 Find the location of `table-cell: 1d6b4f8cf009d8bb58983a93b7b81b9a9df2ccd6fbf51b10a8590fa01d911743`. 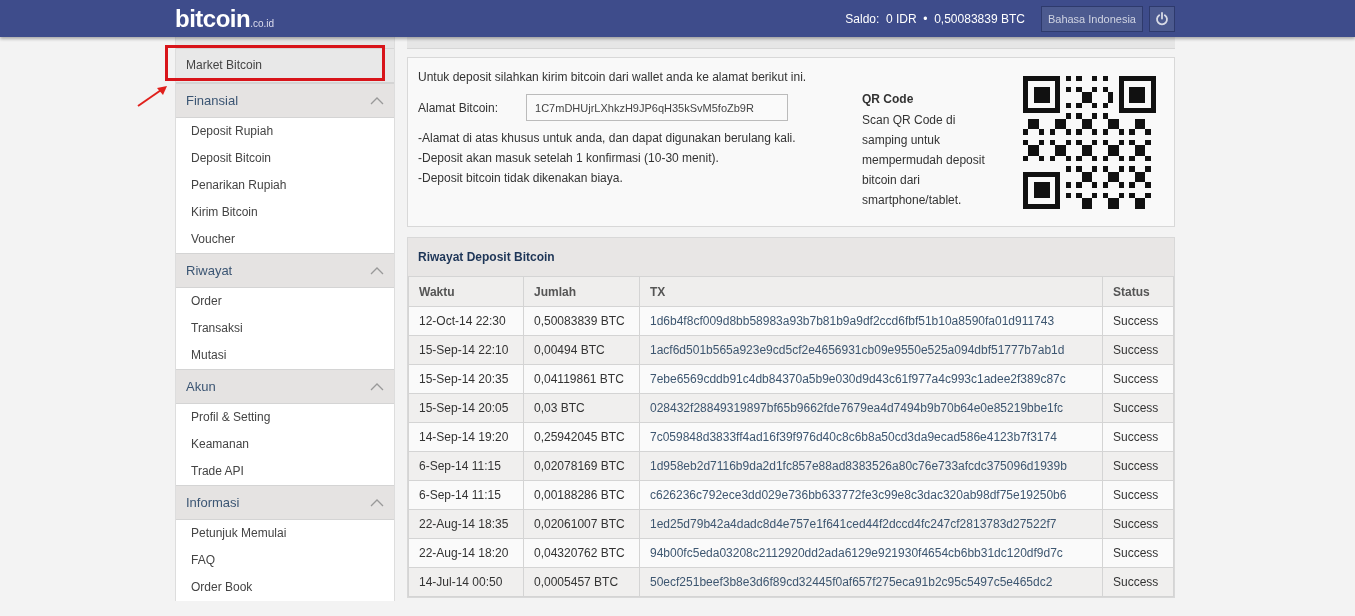

table-cell: 1d6b4f8cf009d8bb58983a93b7b81b9a9df2ccd6fbf51b10a8590fa01d911743 is located at coordinates (871, 321).